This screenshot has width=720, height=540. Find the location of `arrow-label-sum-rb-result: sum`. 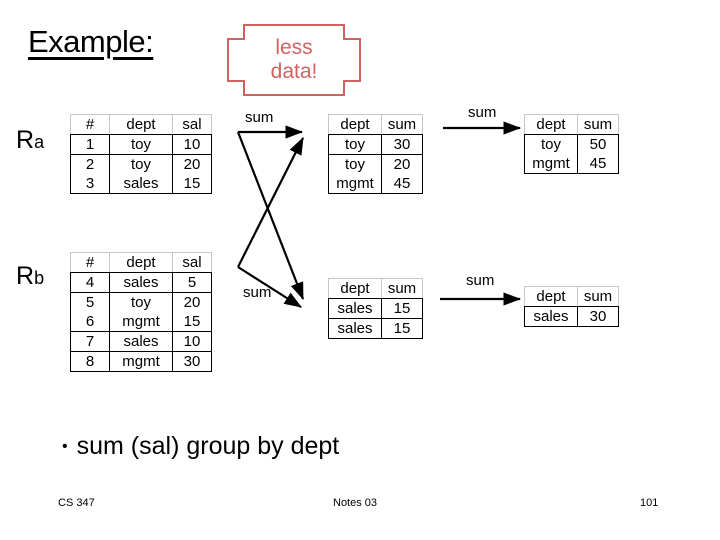

arrow-label-sum-rb-result: sum is located at coordinates (480, 280).